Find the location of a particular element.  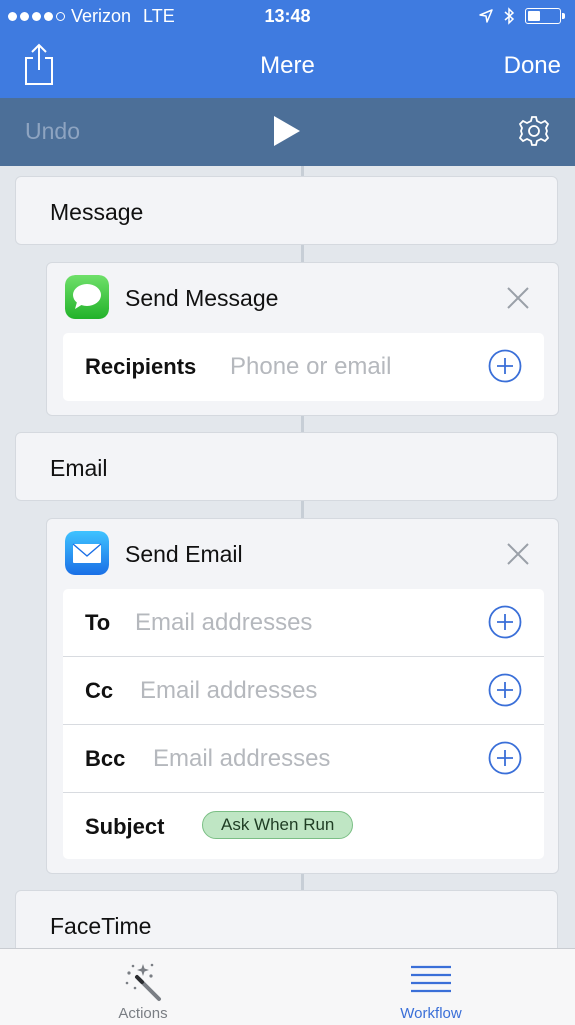

play-icon is located at coordinates (287, 131).